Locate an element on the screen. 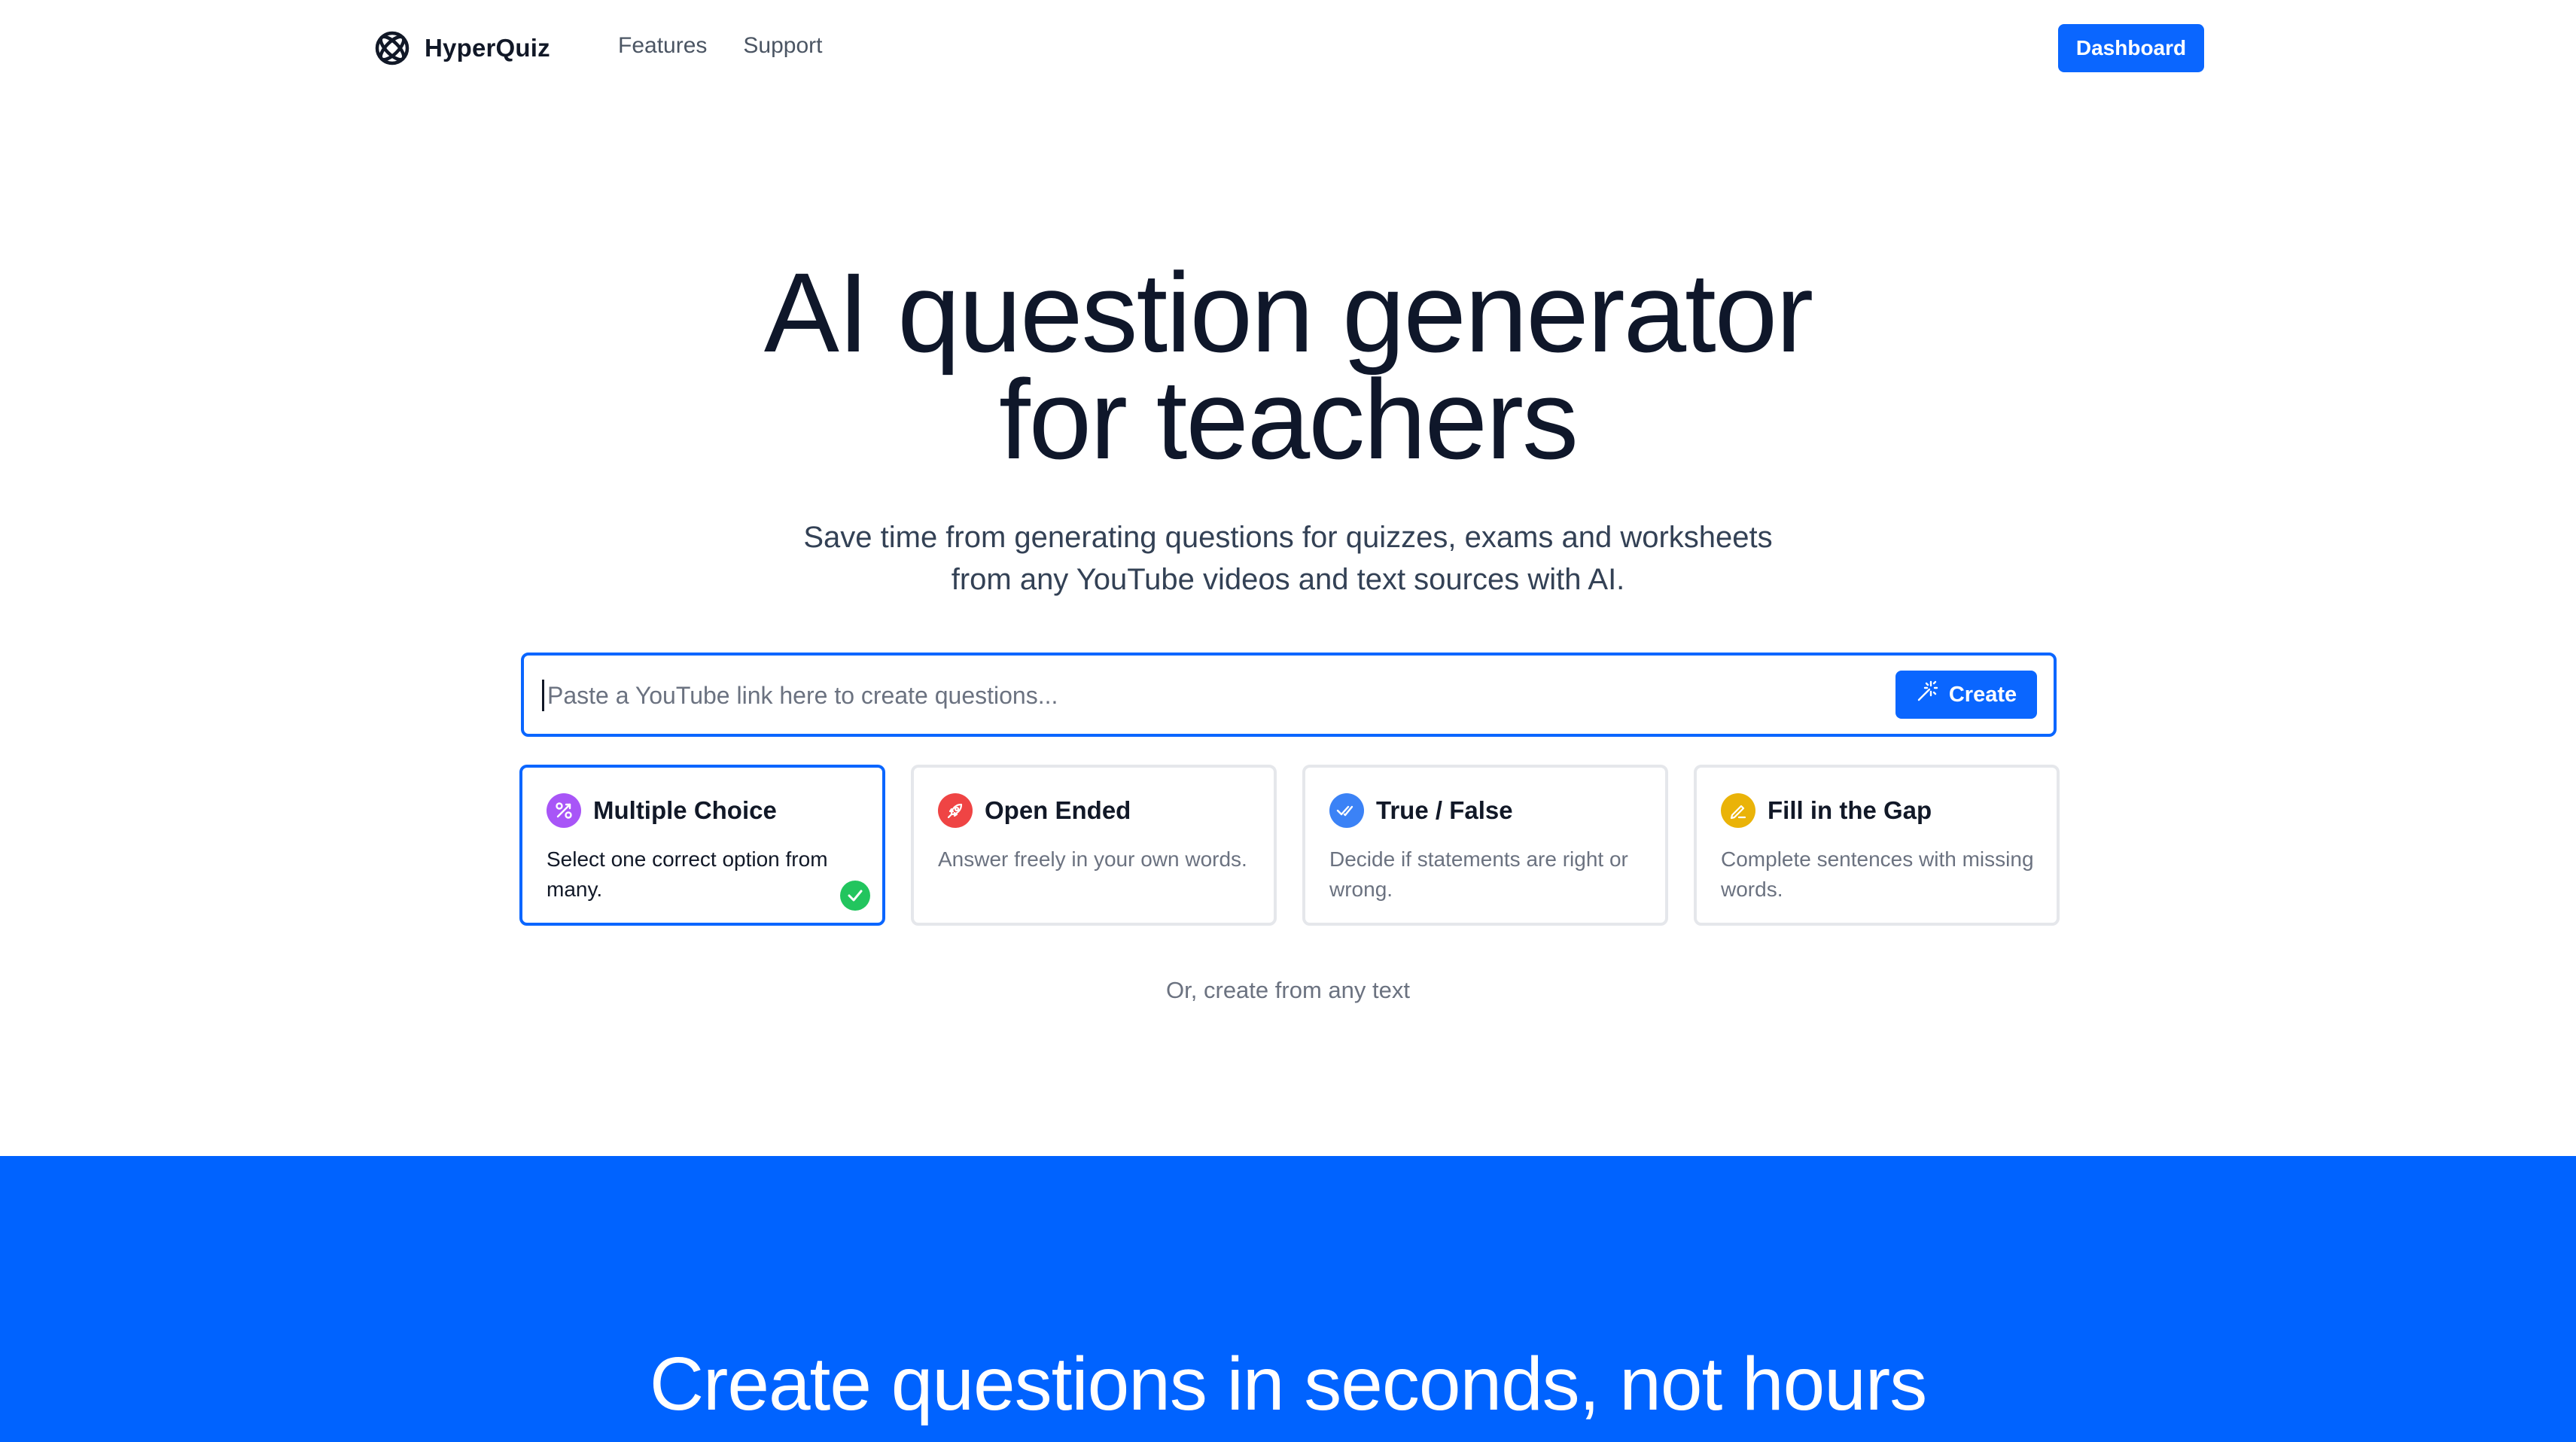 This screenshot has width=2576, height=1442. dashboard-button: Dashboard is located at coordinates (2131, 48).